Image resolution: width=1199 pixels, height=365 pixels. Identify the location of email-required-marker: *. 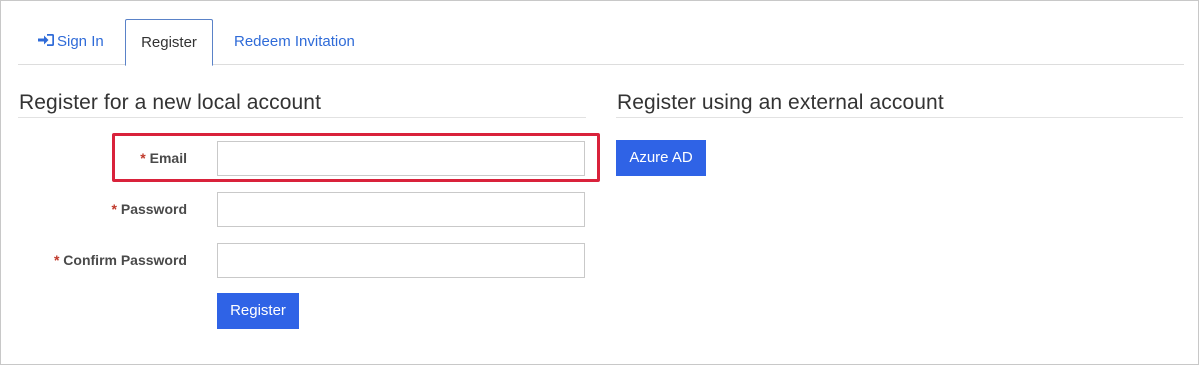
(143, 158).